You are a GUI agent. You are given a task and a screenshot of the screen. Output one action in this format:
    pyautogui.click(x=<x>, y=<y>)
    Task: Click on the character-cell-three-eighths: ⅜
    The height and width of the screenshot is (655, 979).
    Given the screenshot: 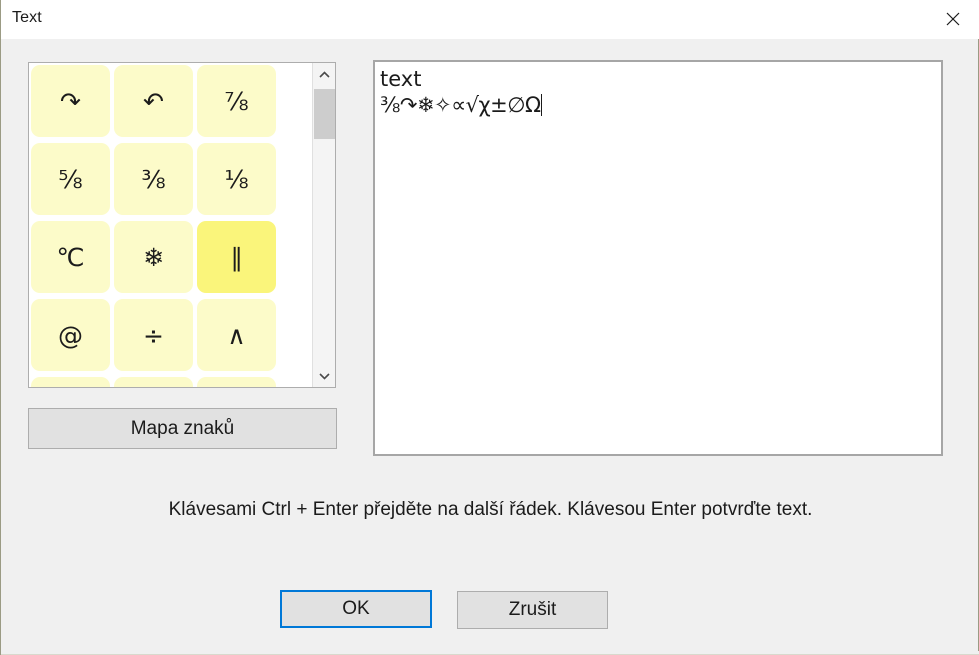 What is the action you would take?
    pyautogui.click(x=153, y=179)
    